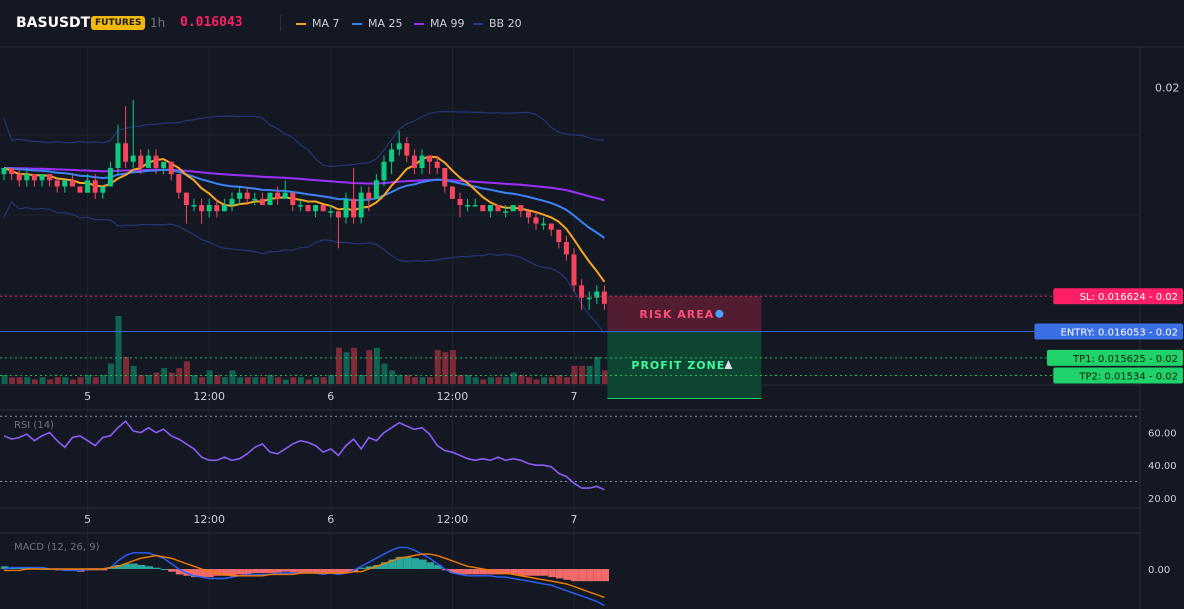  Describe the element at coordinates (209, 396) in the screenshot. I see `time-tick-label: 12:00` at that location.